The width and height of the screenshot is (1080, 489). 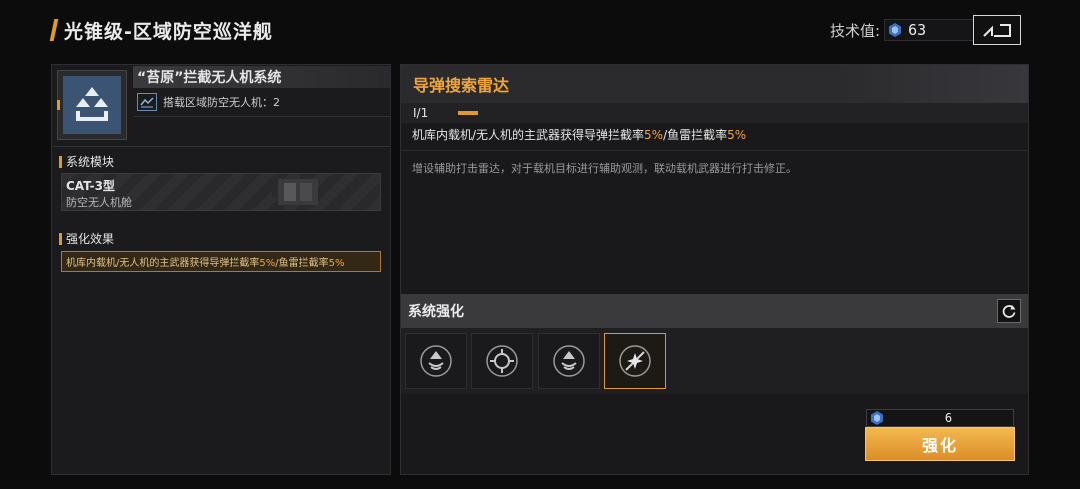 What do you see at coordinates (302, 263) in the screenshot?
I see `effect-text-c: /鱼雷拦截率` at bounding box center [302, 263].